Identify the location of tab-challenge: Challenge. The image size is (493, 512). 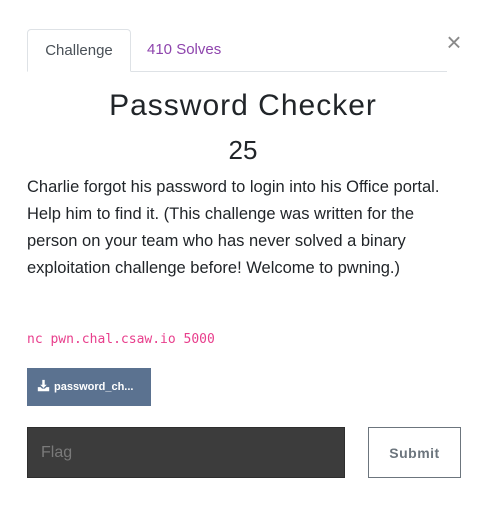
(79, 50).